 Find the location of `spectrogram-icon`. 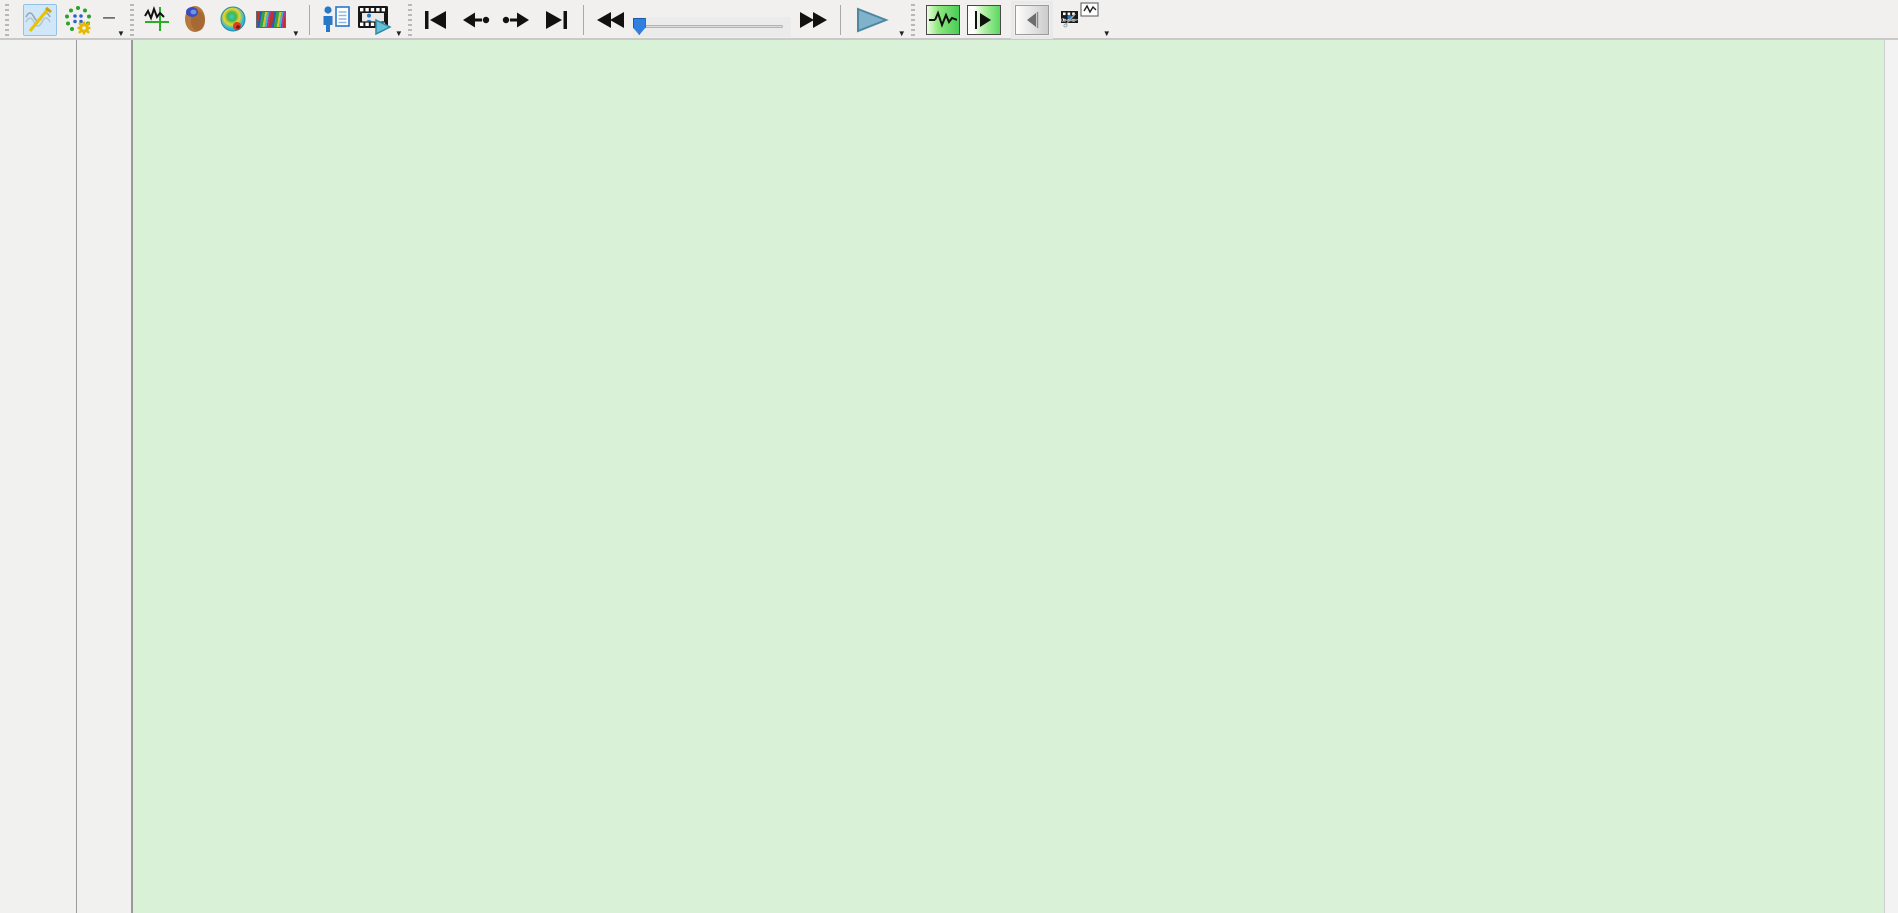

spectrogram-icon is located at coordinates (270, 19).